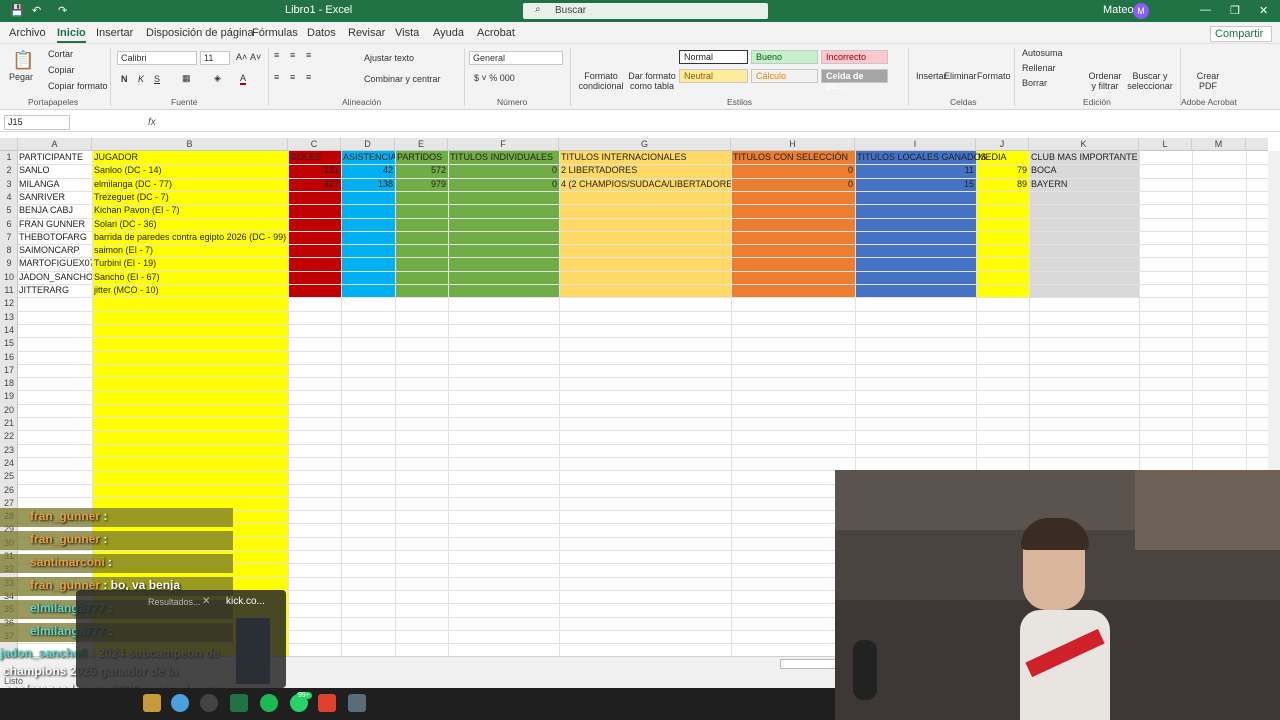  Describe the element at coordinates (1205, 10) in the screenshot. I see `minimize-icon: —` at that location.